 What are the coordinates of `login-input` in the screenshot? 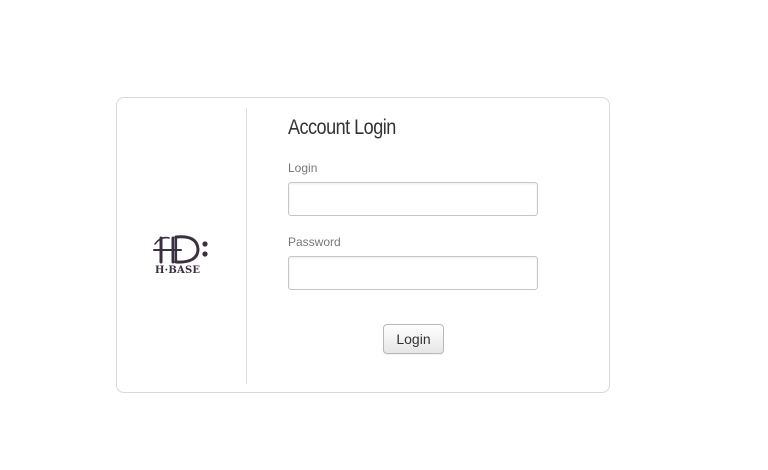 It's located at (413, 199).